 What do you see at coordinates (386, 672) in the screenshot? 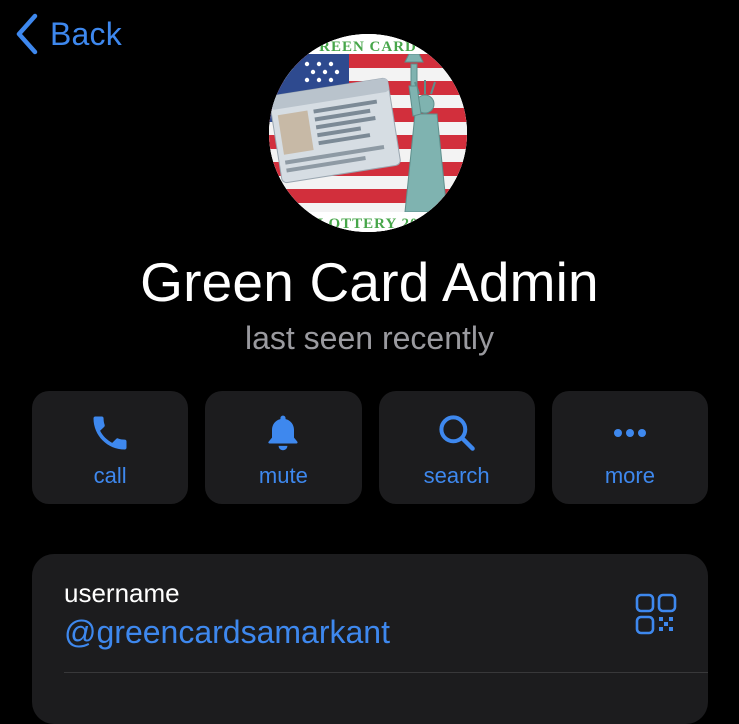
I see `divider` at bounding box center [386, 672].